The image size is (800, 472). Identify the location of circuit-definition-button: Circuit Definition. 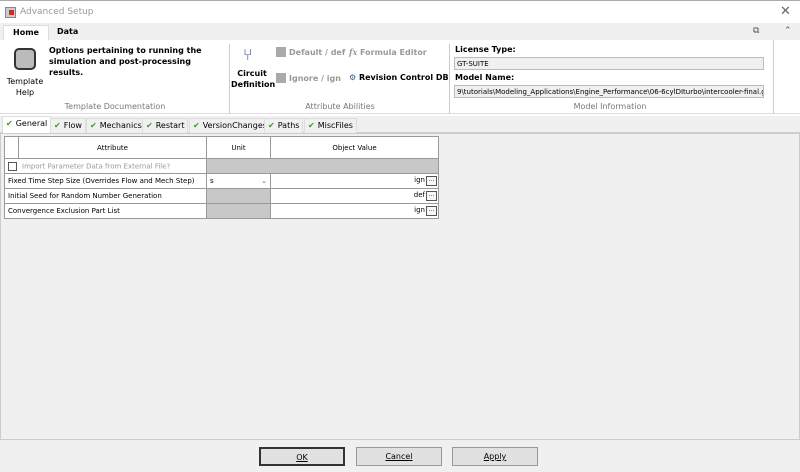
(253, 79).